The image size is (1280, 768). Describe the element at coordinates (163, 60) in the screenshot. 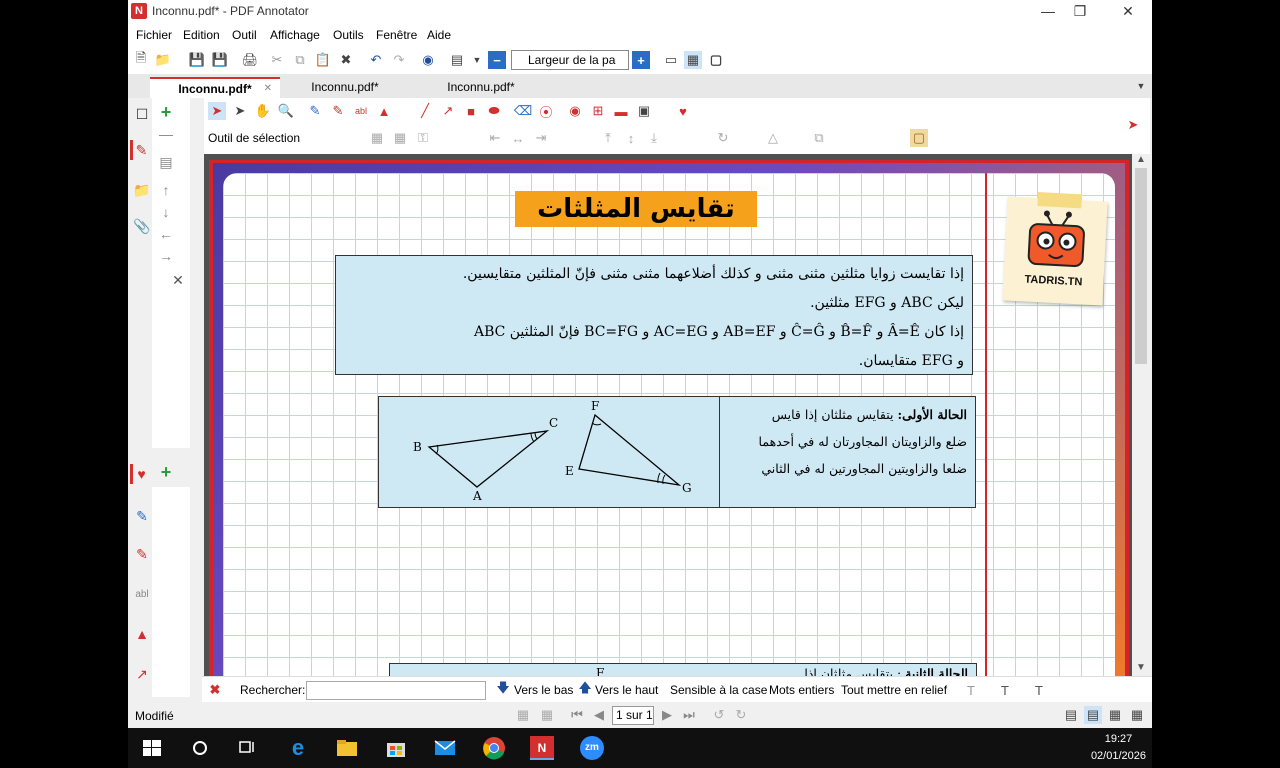

I see `open-folder-icon: 📁` at that location.